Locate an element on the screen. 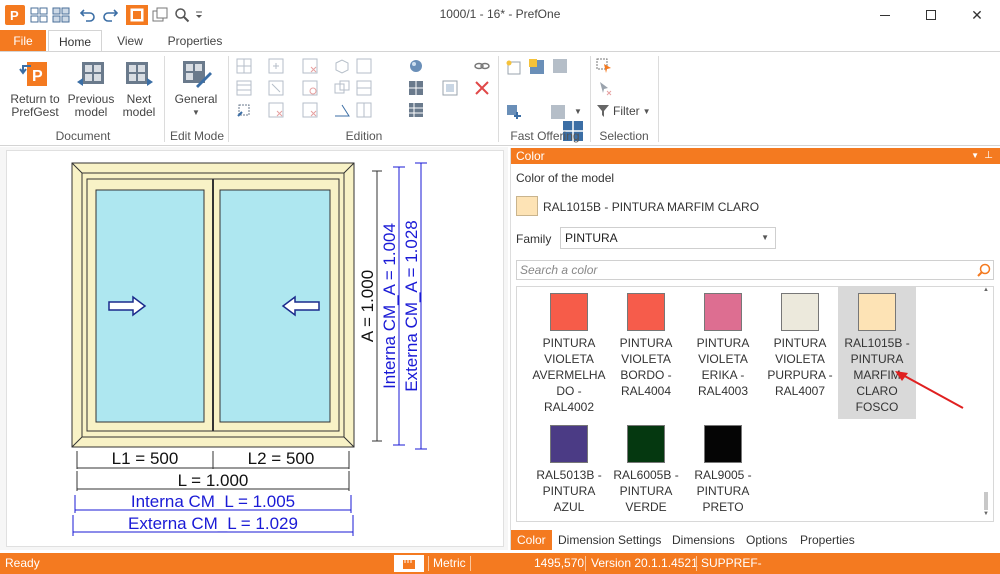 The height and width of the screenshot is (574, 1000). group-fast-offering-label: Fast Offering is located at coordinates (545, 136).